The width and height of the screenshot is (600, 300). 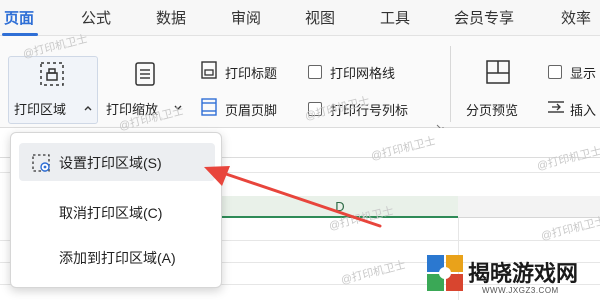 I want to click on site-logo-name: 揭晓游戏网, so click(x=523, y=273).